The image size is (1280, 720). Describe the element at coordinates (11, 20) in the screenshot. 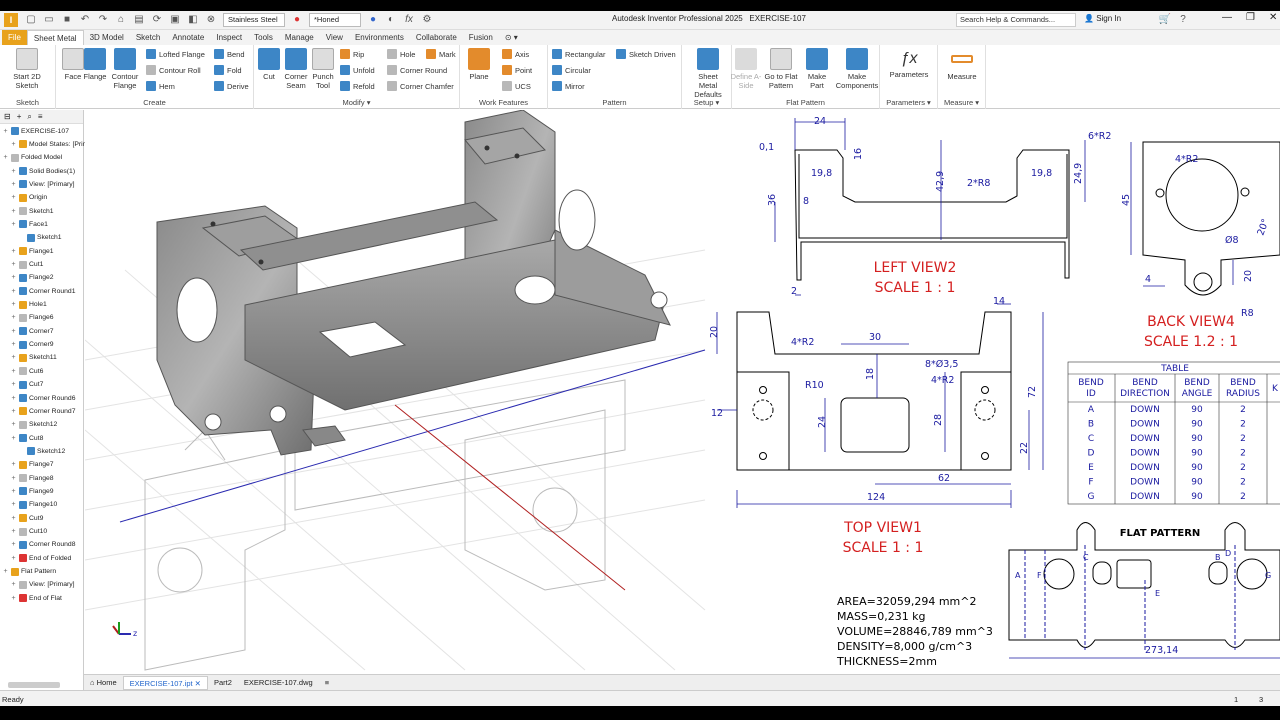

I see `inventor-logo-icon: I` at that location.